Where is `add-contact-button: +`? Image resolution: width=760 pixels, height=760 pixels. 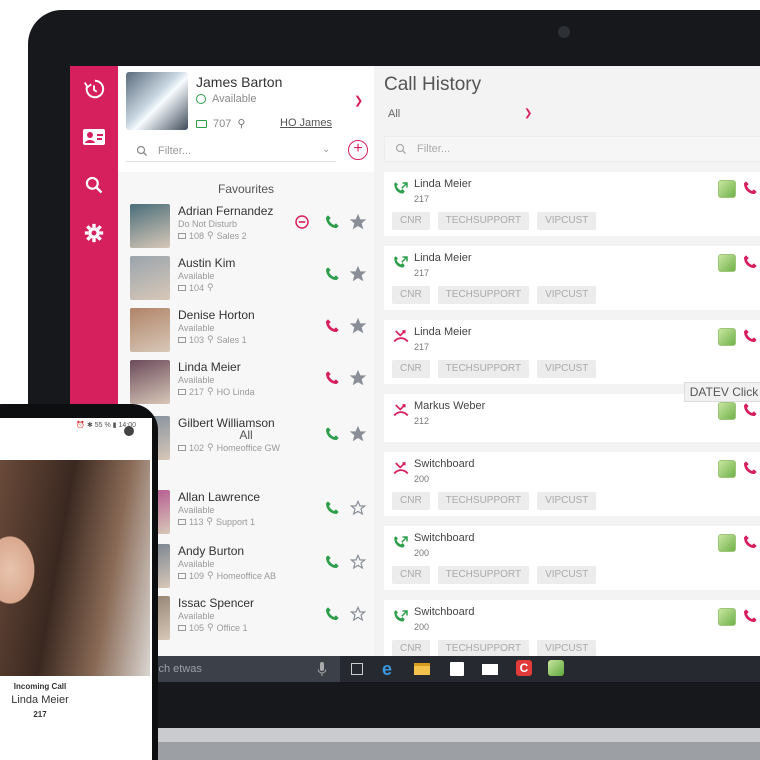 add-contact-button: + is located at coordinates (358, 150).